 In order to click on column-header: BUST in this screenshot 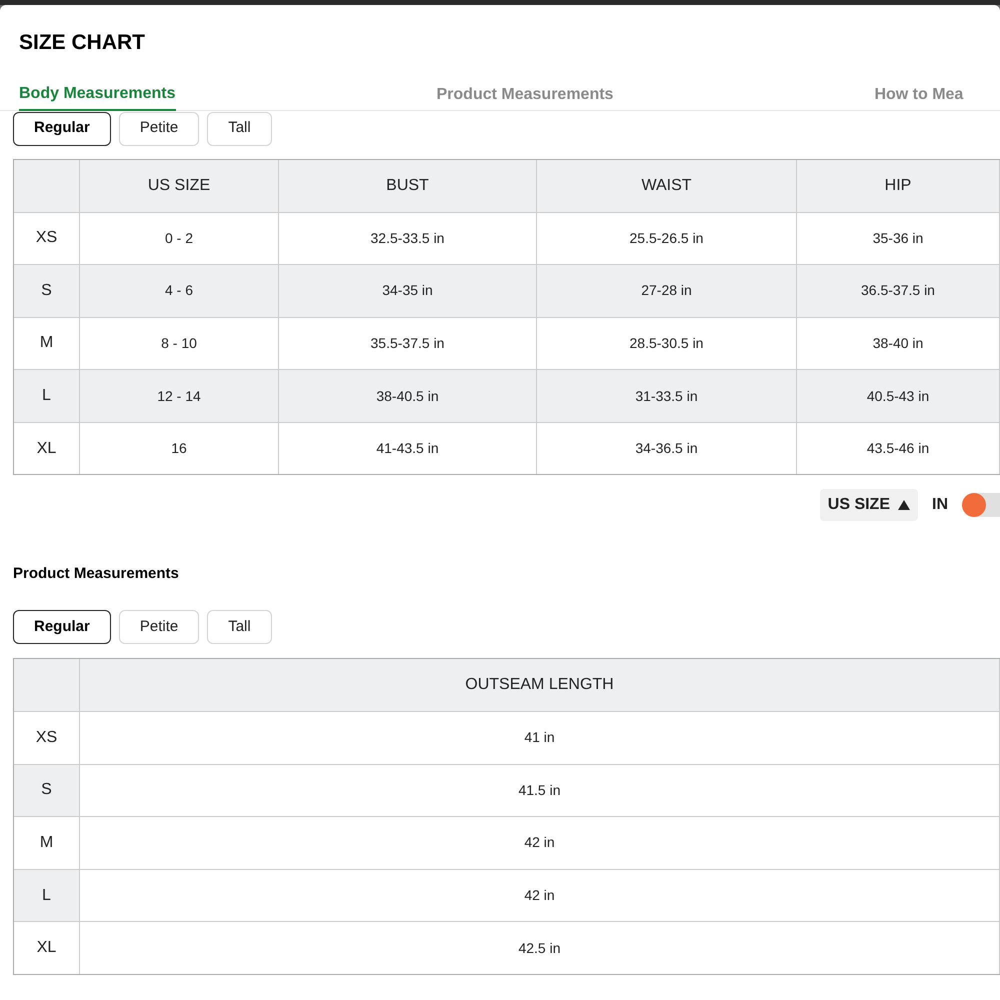, I will do `click(407, 186)`.